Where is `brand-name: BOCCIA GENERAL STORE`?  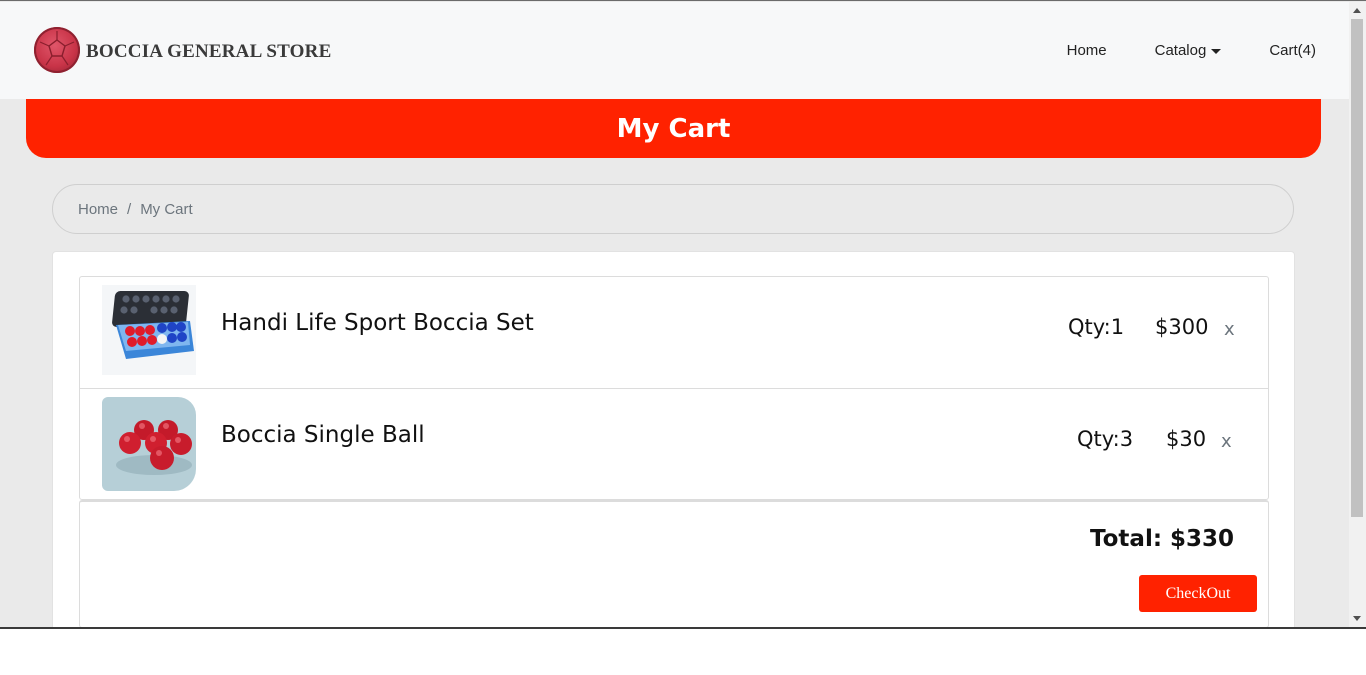 brand-name: BOCCIA GENERAL STORE is located at coordinates (209, 51).